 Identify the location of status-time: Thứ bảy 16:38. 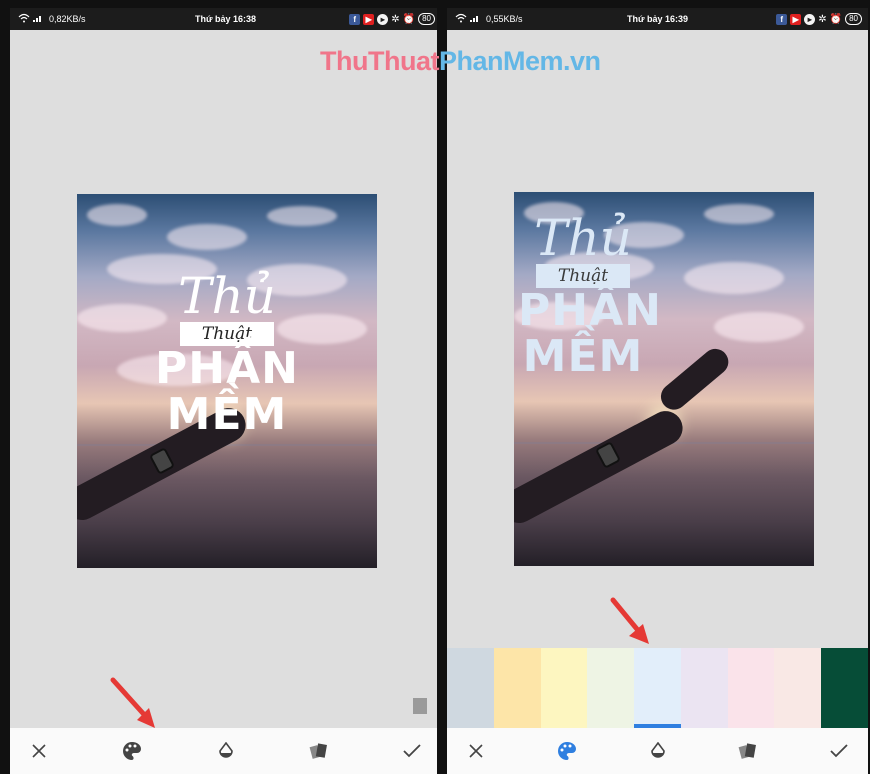
(225, 19).